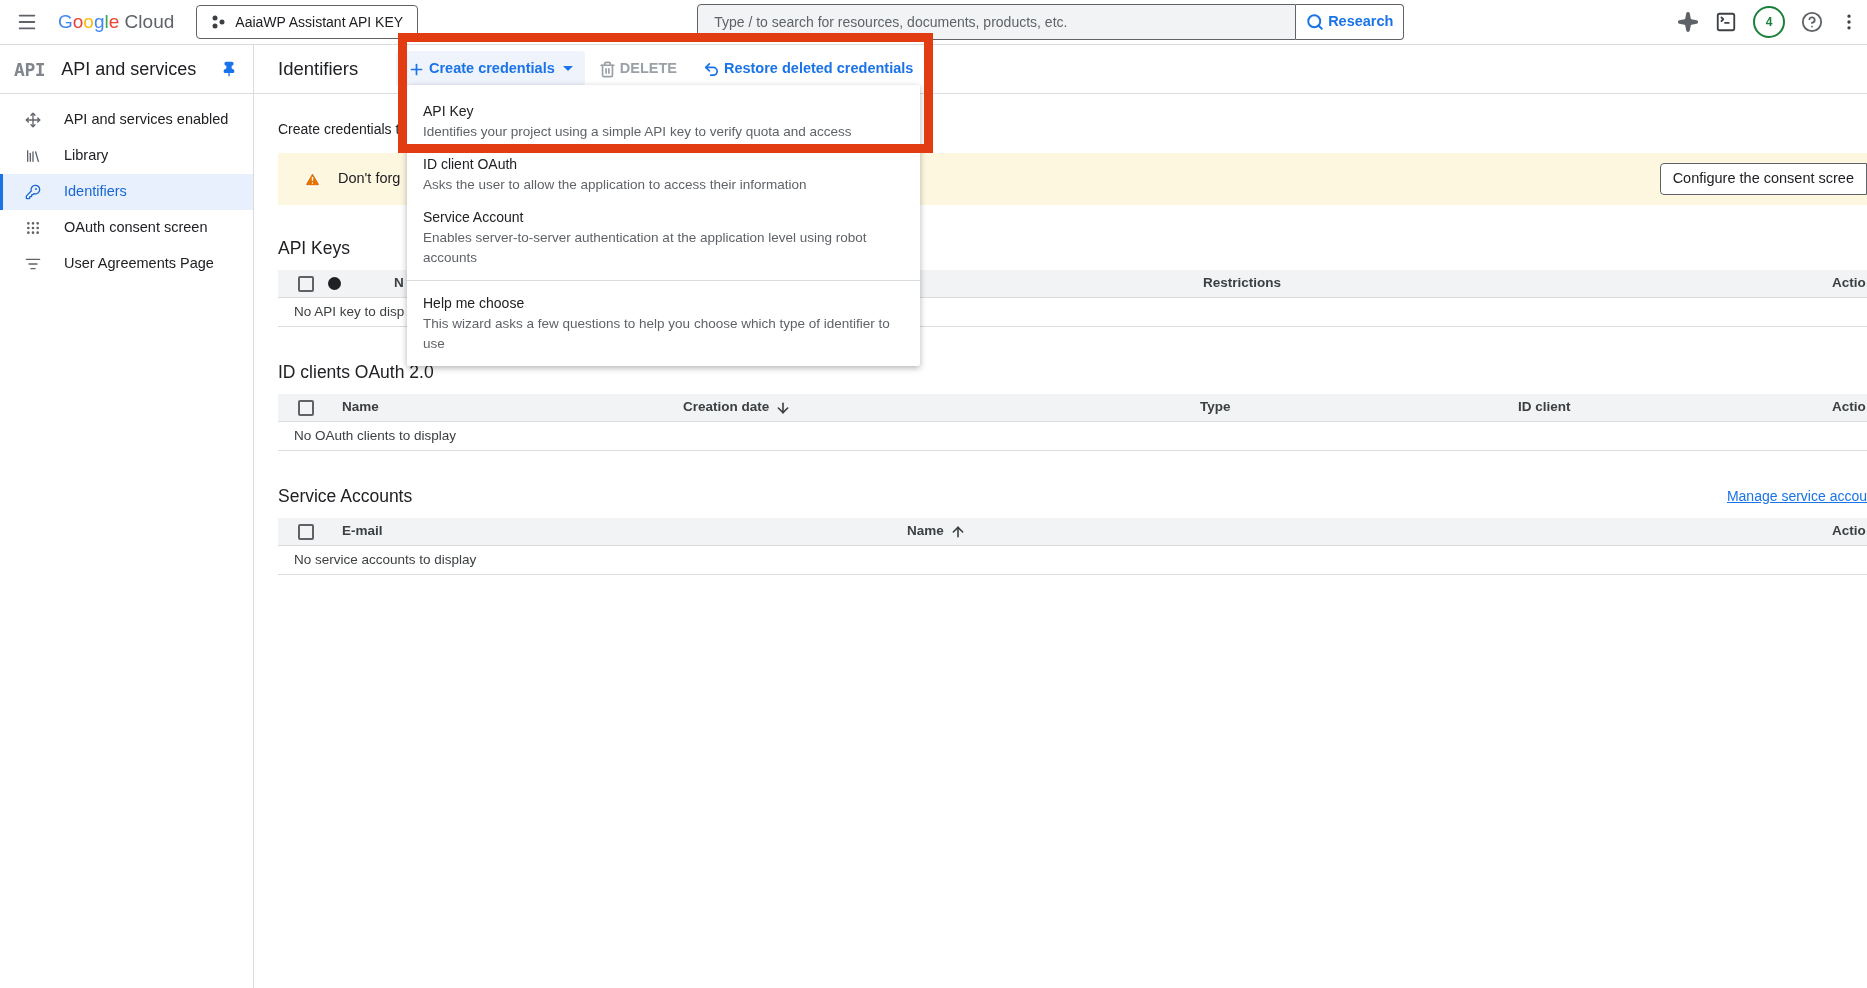 The width and height of the screenshot is (1867, 988). I want to click on trash-icon, so click(607, 69).